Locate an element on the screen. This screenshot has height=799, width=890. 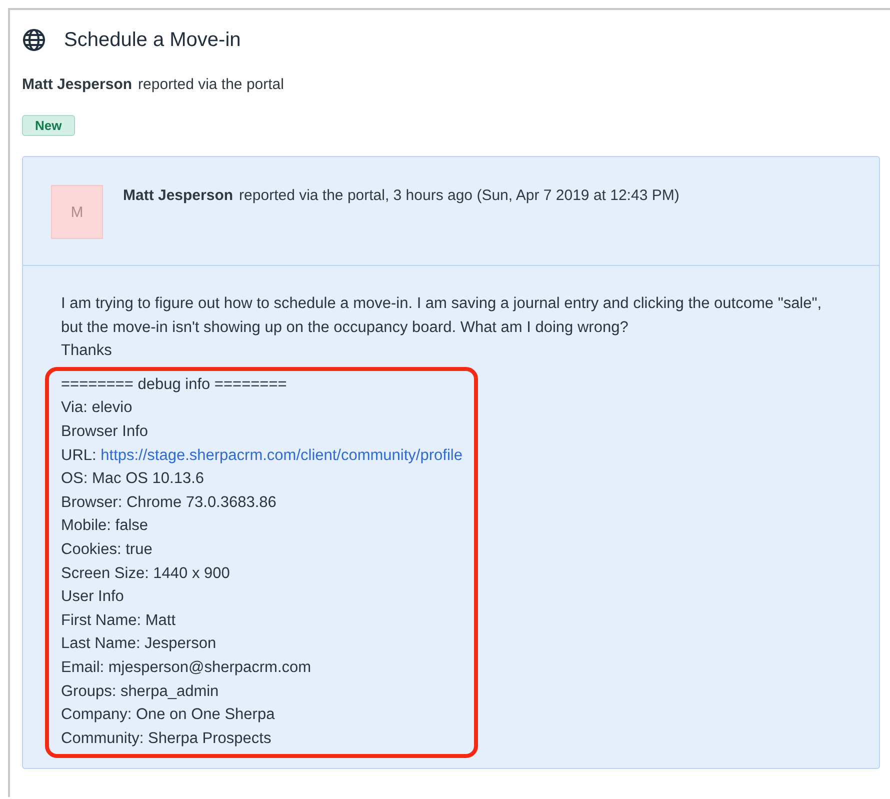
reporter-name: Matt Jesperson is located at coordinates (77, 84).